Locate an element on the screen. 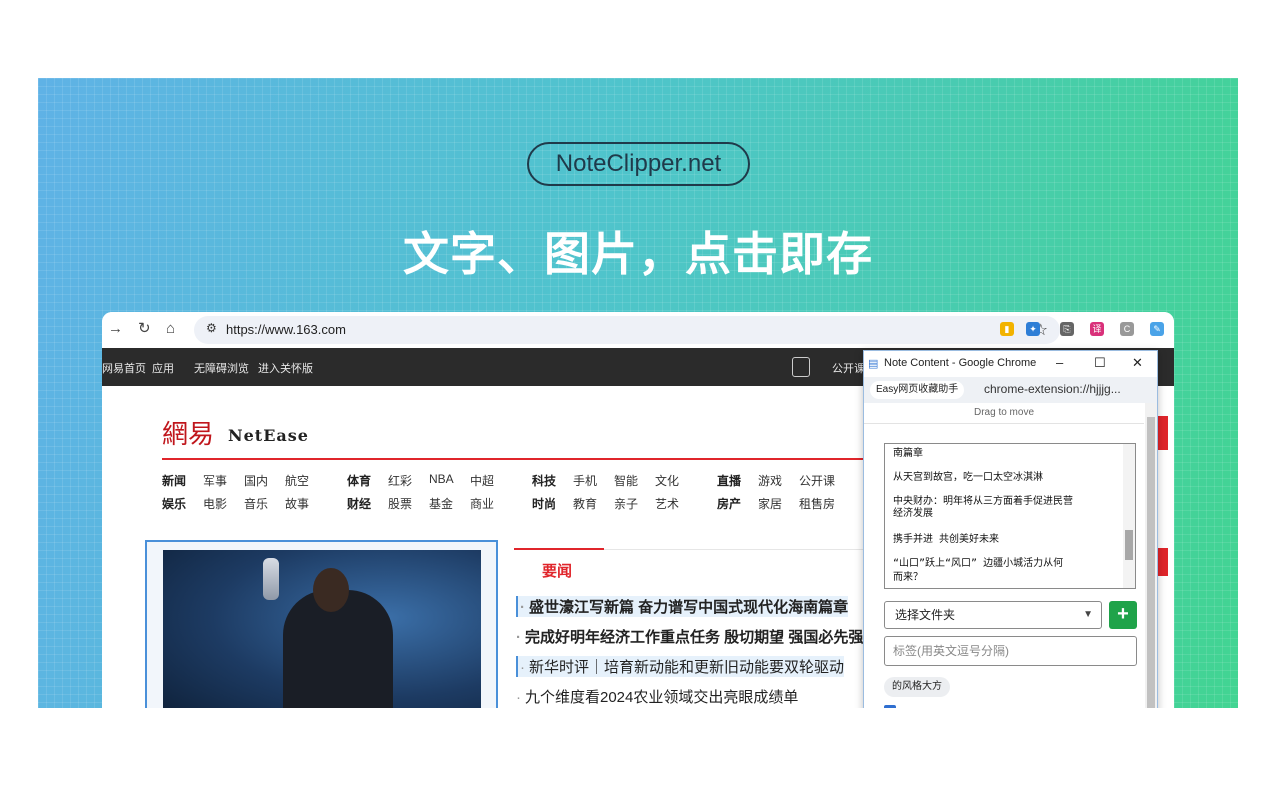 Image resolution: width=1280 pixels, height=800 pixels. add-folder-button: + is located at coordinates (1123, 615).